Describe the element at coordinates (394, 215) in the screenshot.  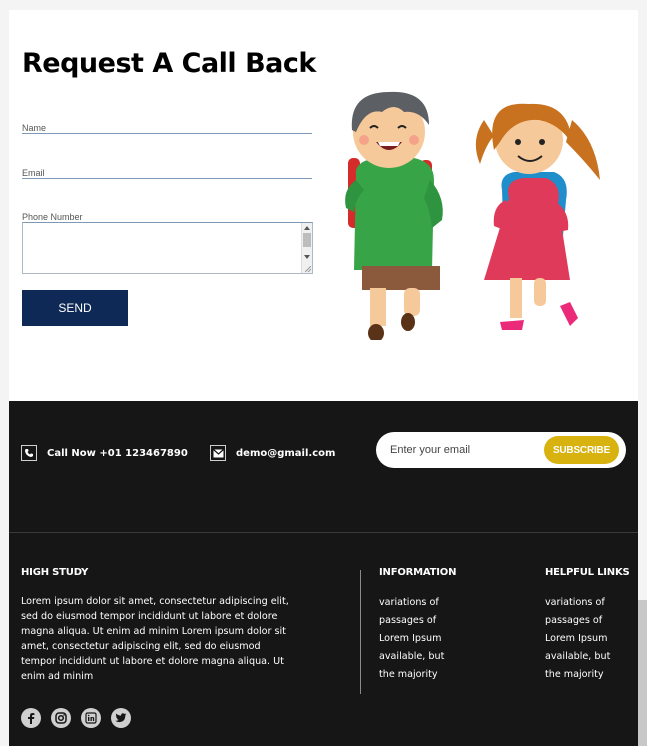
I see `boy-figure` at that location.